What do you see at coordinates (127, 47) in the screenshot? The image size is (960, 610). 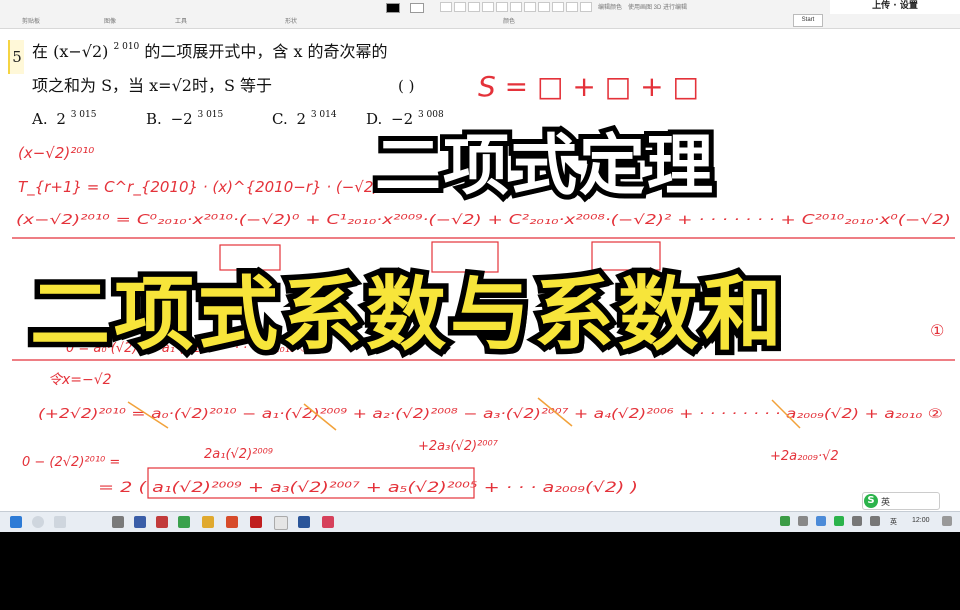 I see `problem-expr-exponent: 2 010` at bounding box center [127, 47].